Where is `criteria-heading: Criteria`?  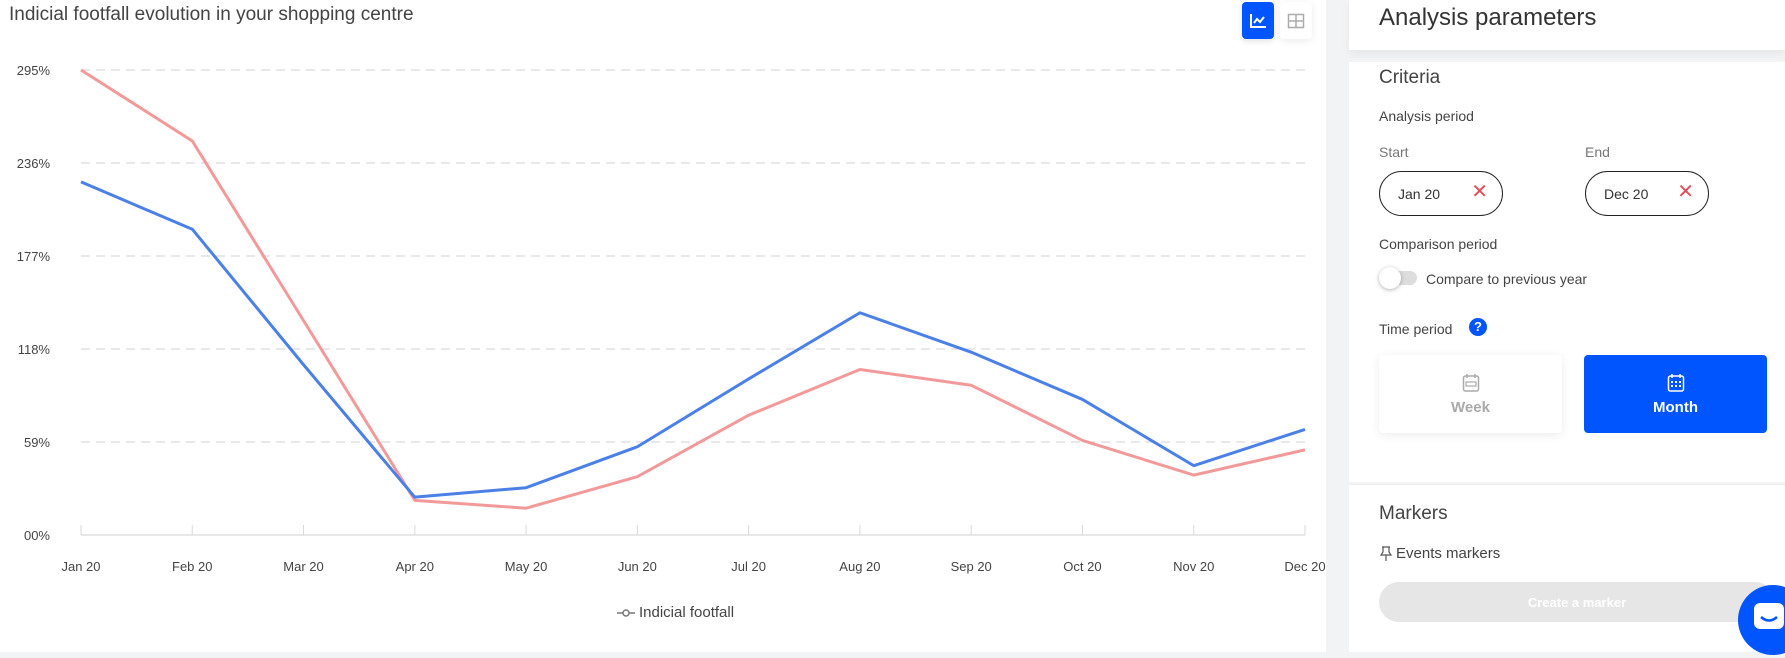 criteria-heading: Criteria is located at coordinates (1410, 77).